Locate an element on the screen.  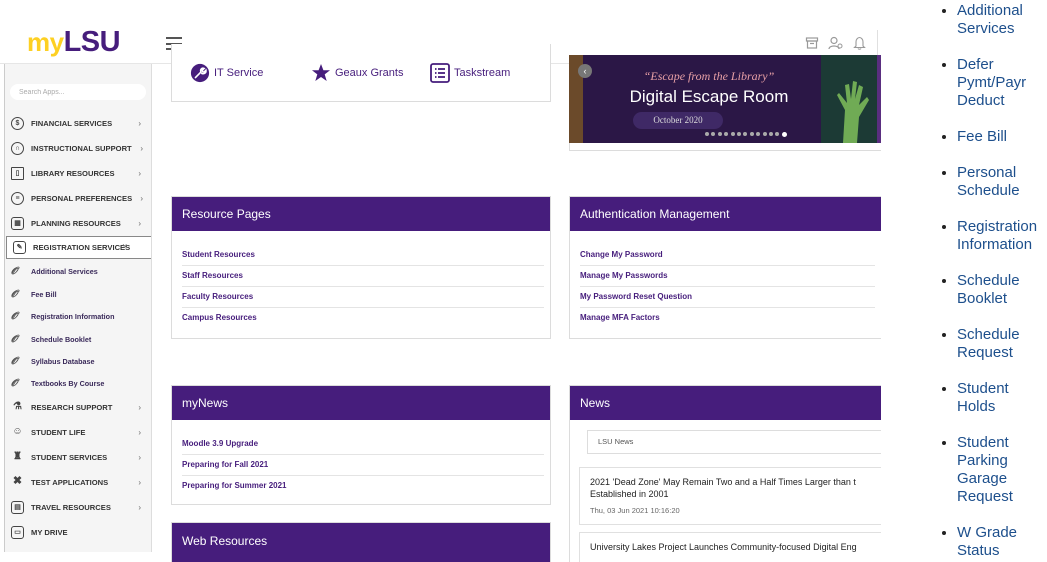
sidebar-subitem-syllabus-database: 𝓞 Syllabus Database is located at coordinates (78, 361).